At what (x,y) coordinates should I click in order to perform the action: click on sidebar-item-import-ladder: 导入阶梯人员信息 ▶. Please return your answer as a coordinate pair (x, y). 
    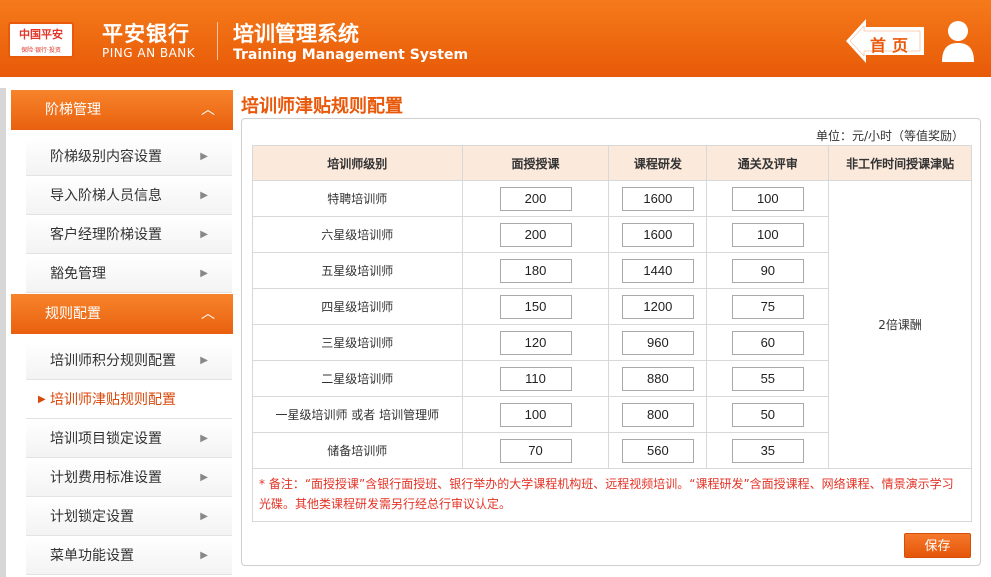
    Looking at the image, I should click on (129, 196).